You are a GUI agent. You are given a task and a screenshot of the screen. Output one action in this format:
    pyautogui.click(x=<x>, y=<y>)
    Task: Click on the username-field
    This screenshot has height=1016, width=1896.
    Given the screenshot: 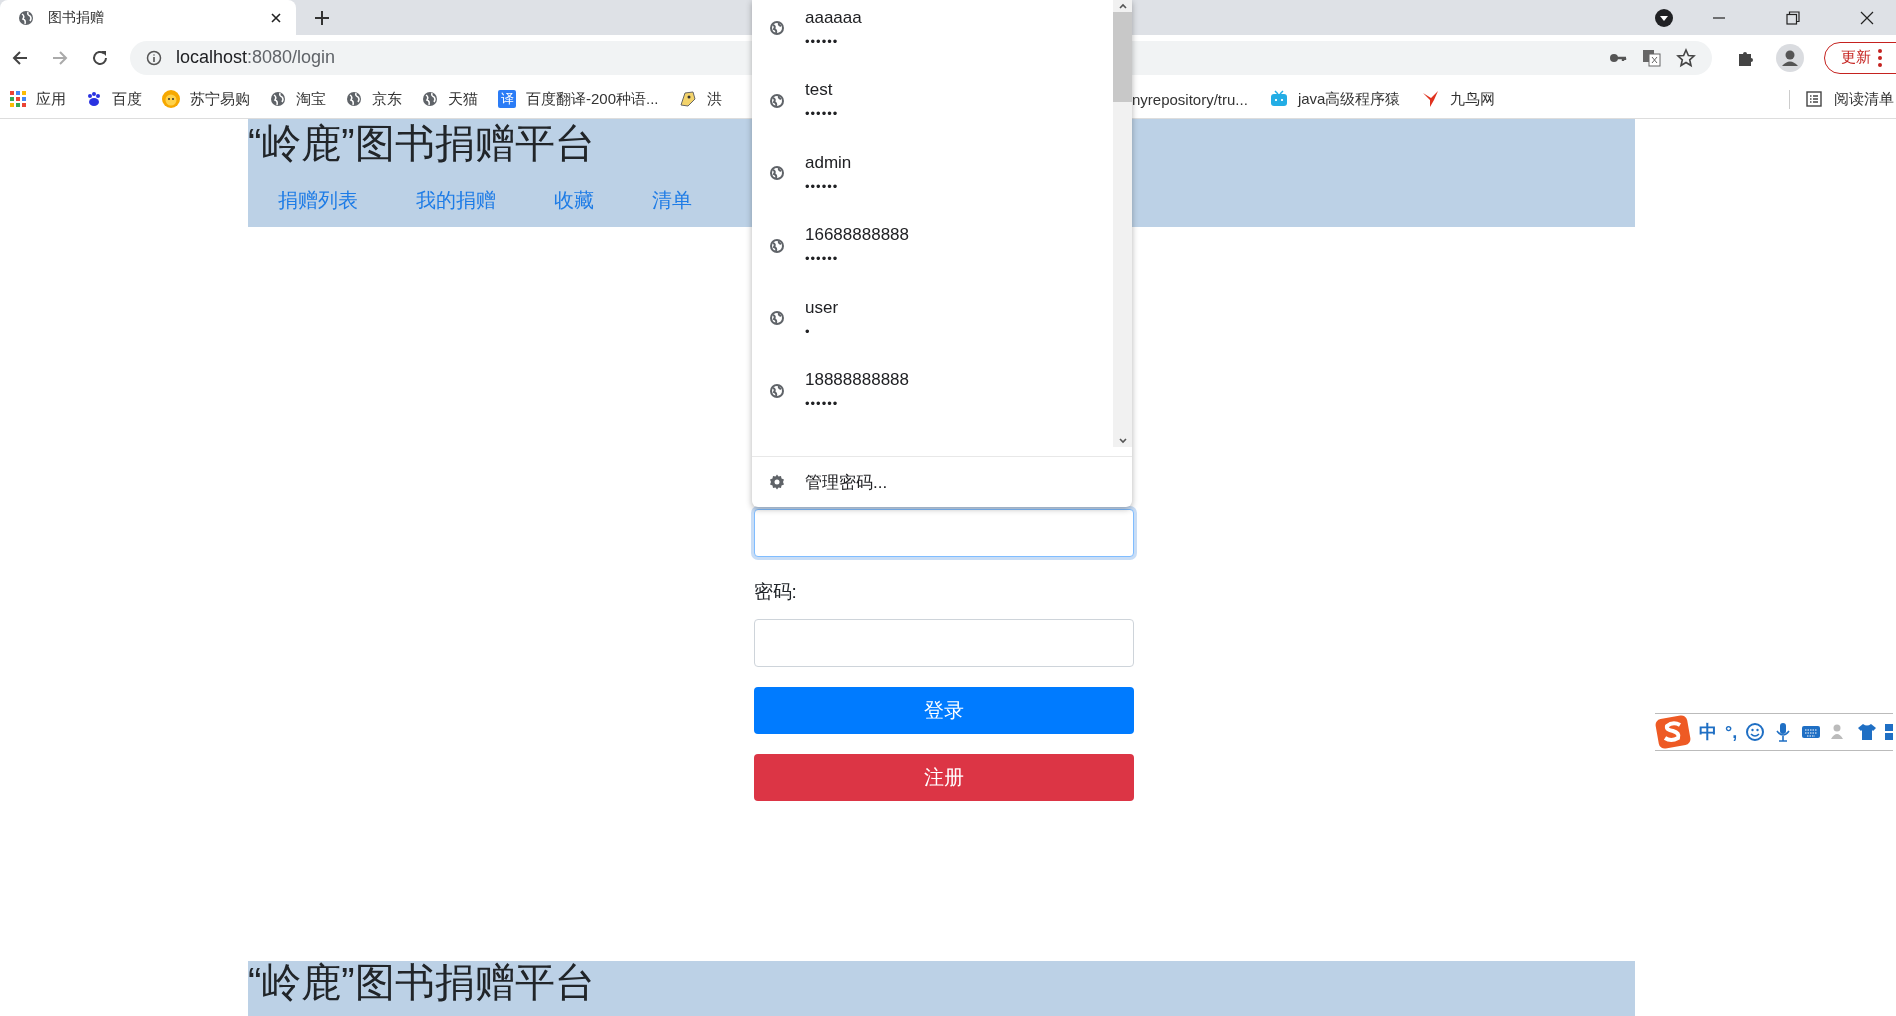 What is the action you would take?
    pyautogui.click(x=943, y=533)
    